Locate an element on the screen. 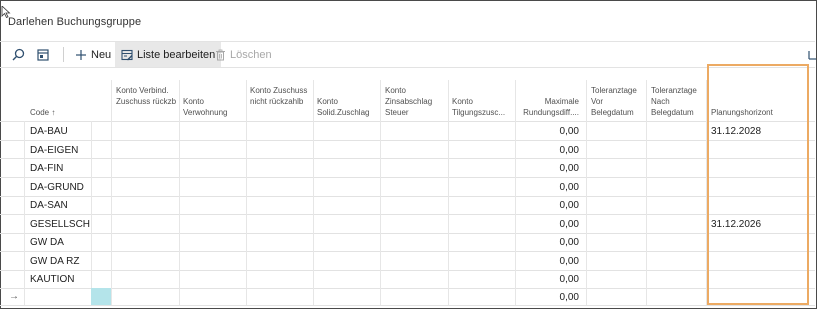  column-header-code: Code ↑ is located at coordinates (42, 112).